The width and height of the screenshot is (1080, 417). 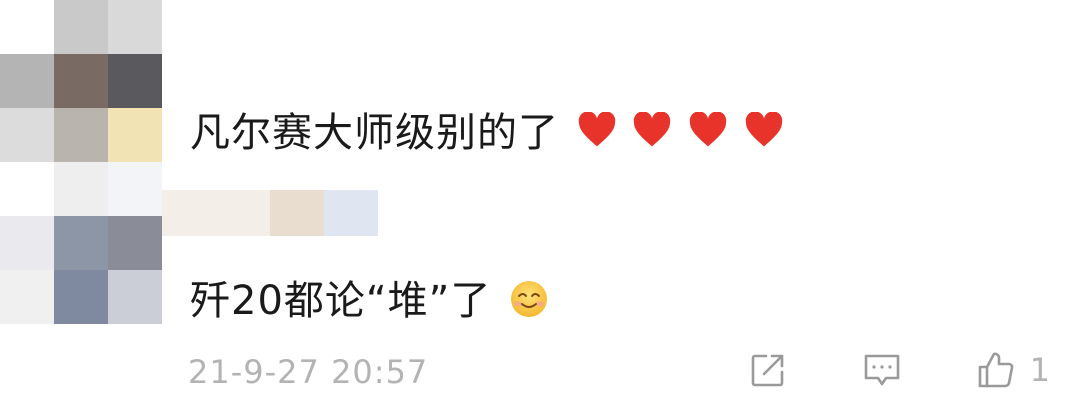 What do you see at coordinates (1039, 370) in the screenshot?
I see `like-count: 1` at bounding box center [1039, 370].